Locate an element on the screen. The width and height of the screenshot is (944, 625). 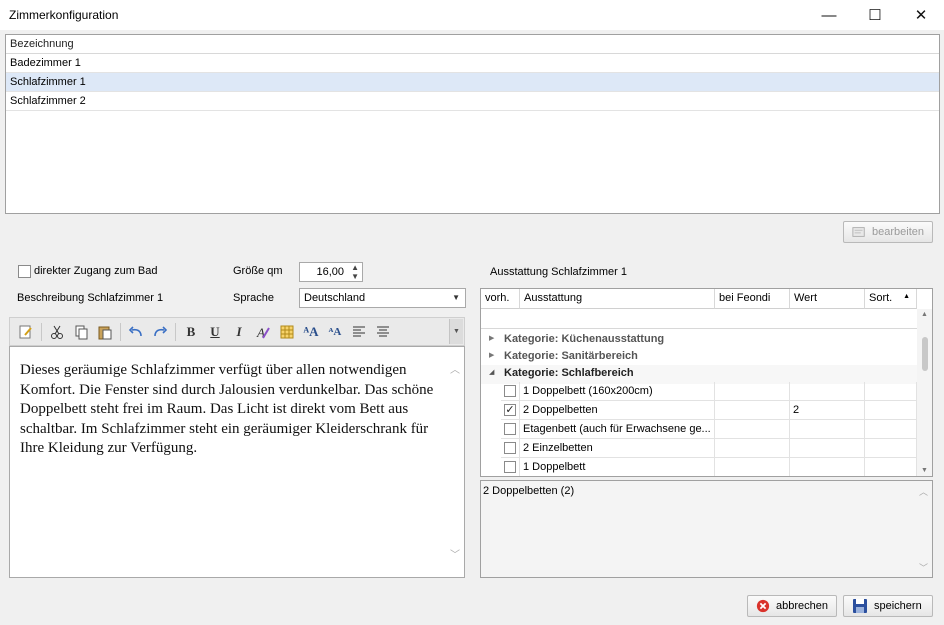
shrink-font-button: ᴬA is located at coordinates (335, 332).